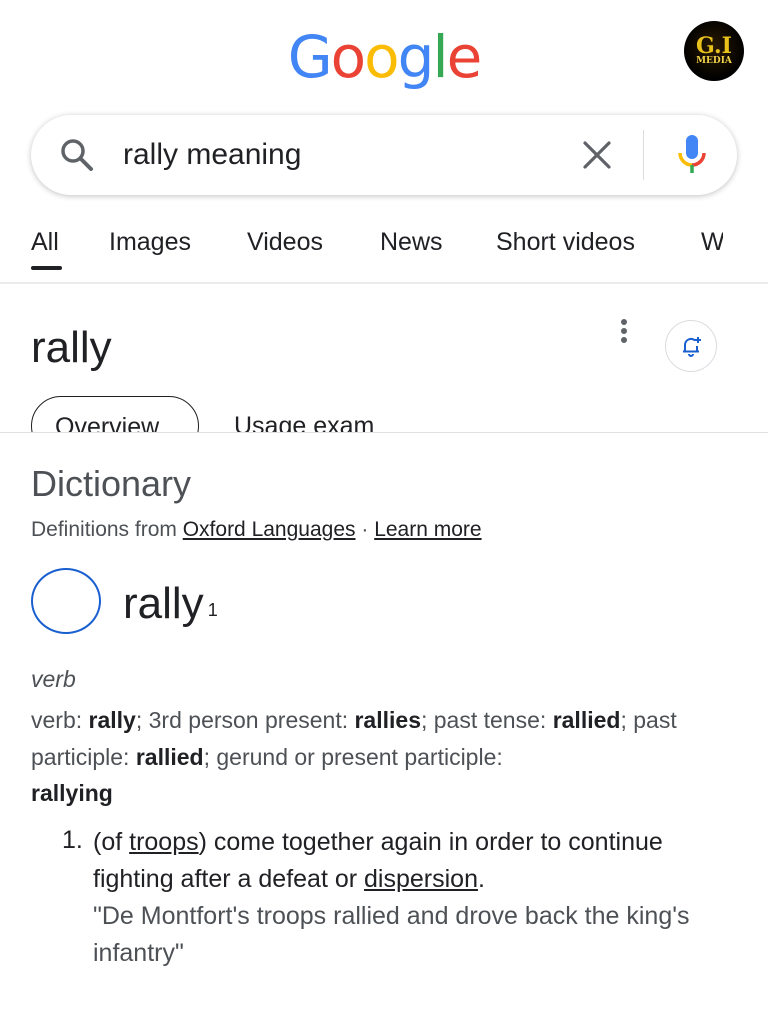 This screenshot has height=1024, width=768. Describe the element at coordinates (107, 529) in the screenshot. I see `source-prefix: Definitions from` at that location.